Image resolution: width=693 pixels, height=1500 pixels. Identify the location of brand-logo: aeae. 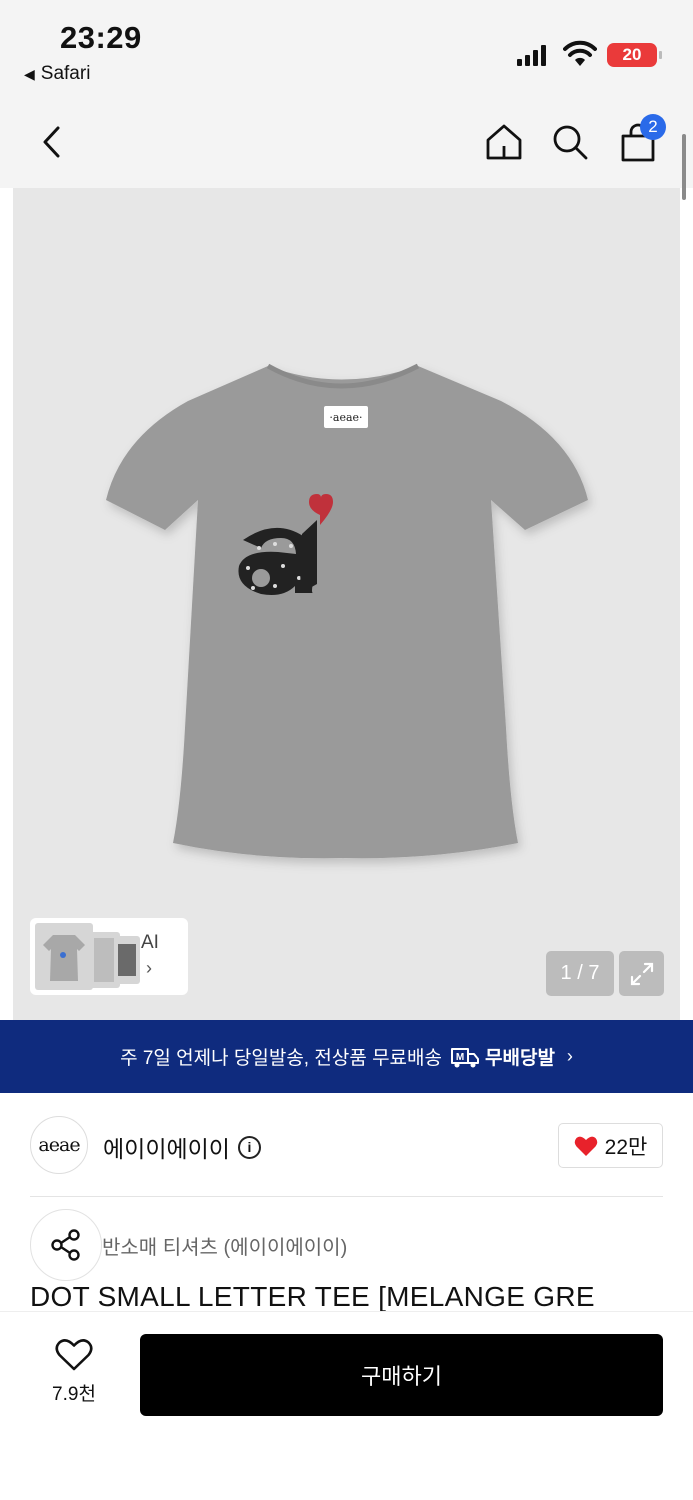
(59, 1145).